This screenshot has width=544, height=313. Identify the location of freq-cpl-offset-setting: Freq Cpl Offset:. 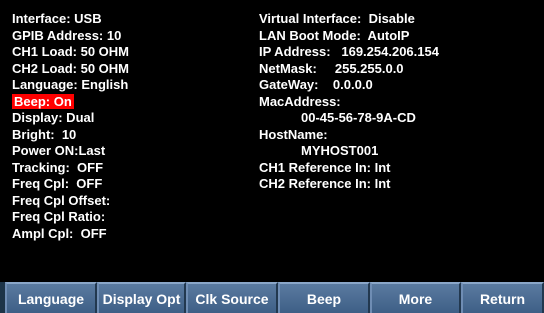
(61, 200).